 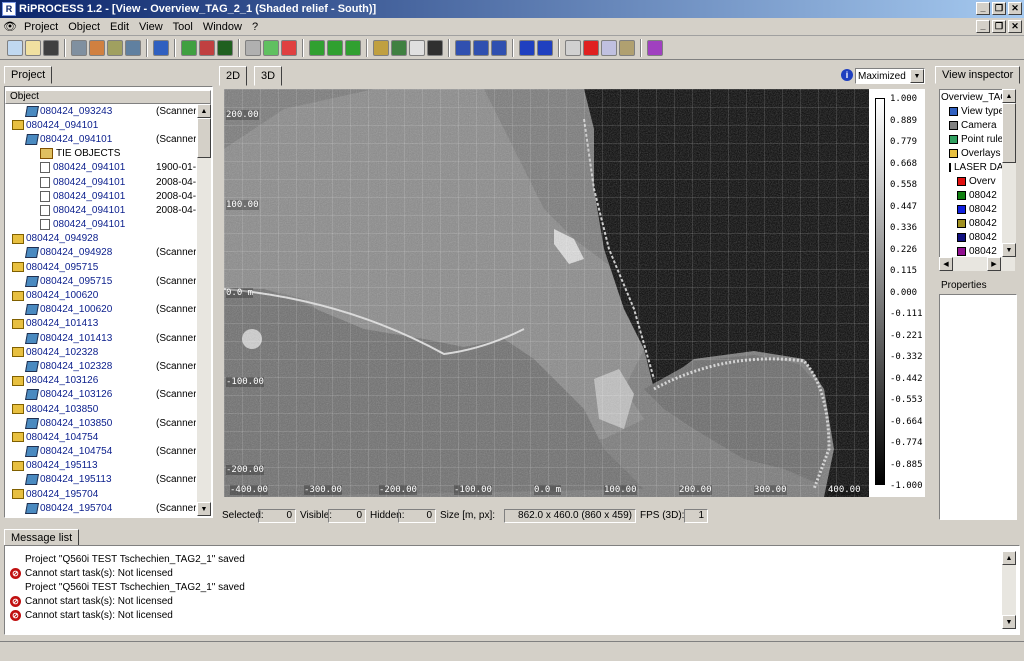 What do you see at coordinates (978, 75) in the screenshot?
I see `view-inspector-tab: View inspector` at bounding box center [978, 75].